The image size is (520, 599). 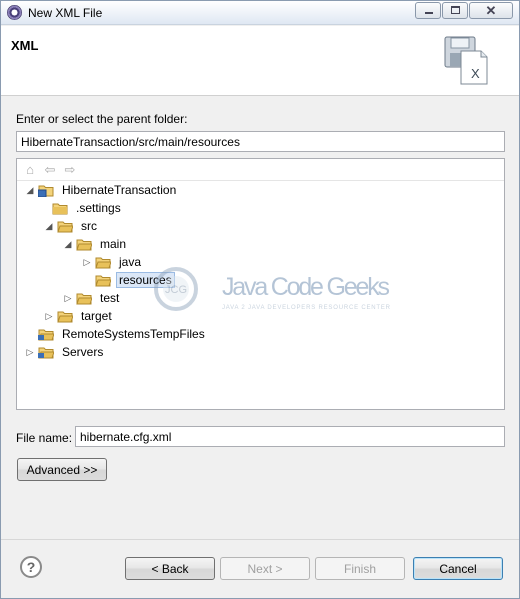 I want to click on window-controls: ✕, so click(x=464, y=10).